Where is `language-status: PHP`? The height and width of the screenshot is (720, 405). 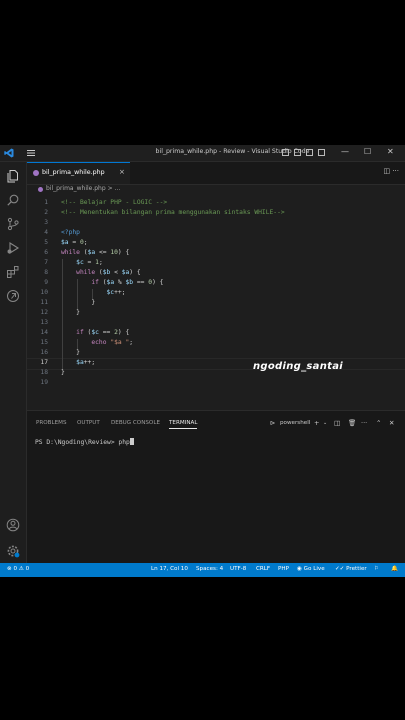 language-status: PHP is located at coordinates (283, 569).